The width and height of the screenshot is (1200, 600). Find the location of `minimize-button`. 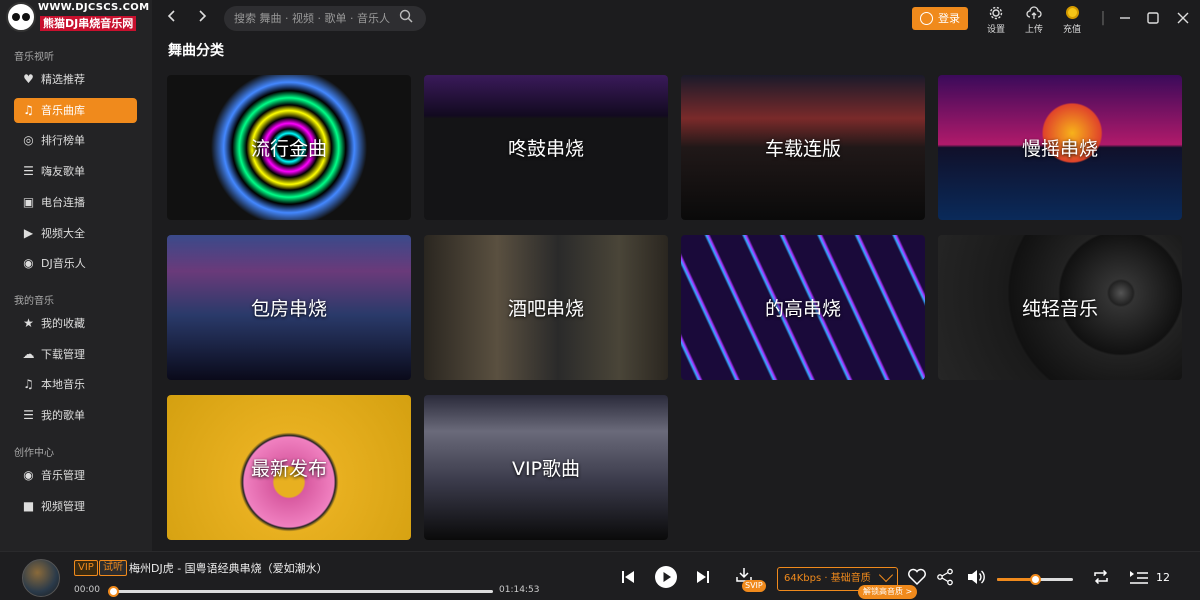

minimize-button is located at coordinates (1125, 18).